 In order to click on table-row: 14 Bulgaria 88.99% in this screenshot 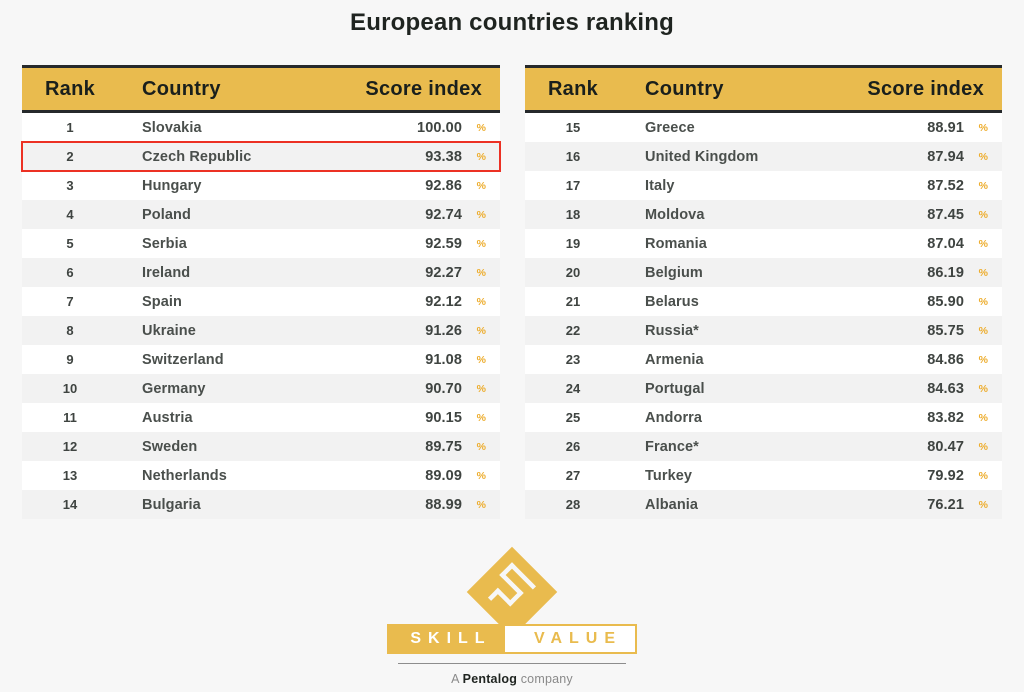, I will do `click(261, 504)`.